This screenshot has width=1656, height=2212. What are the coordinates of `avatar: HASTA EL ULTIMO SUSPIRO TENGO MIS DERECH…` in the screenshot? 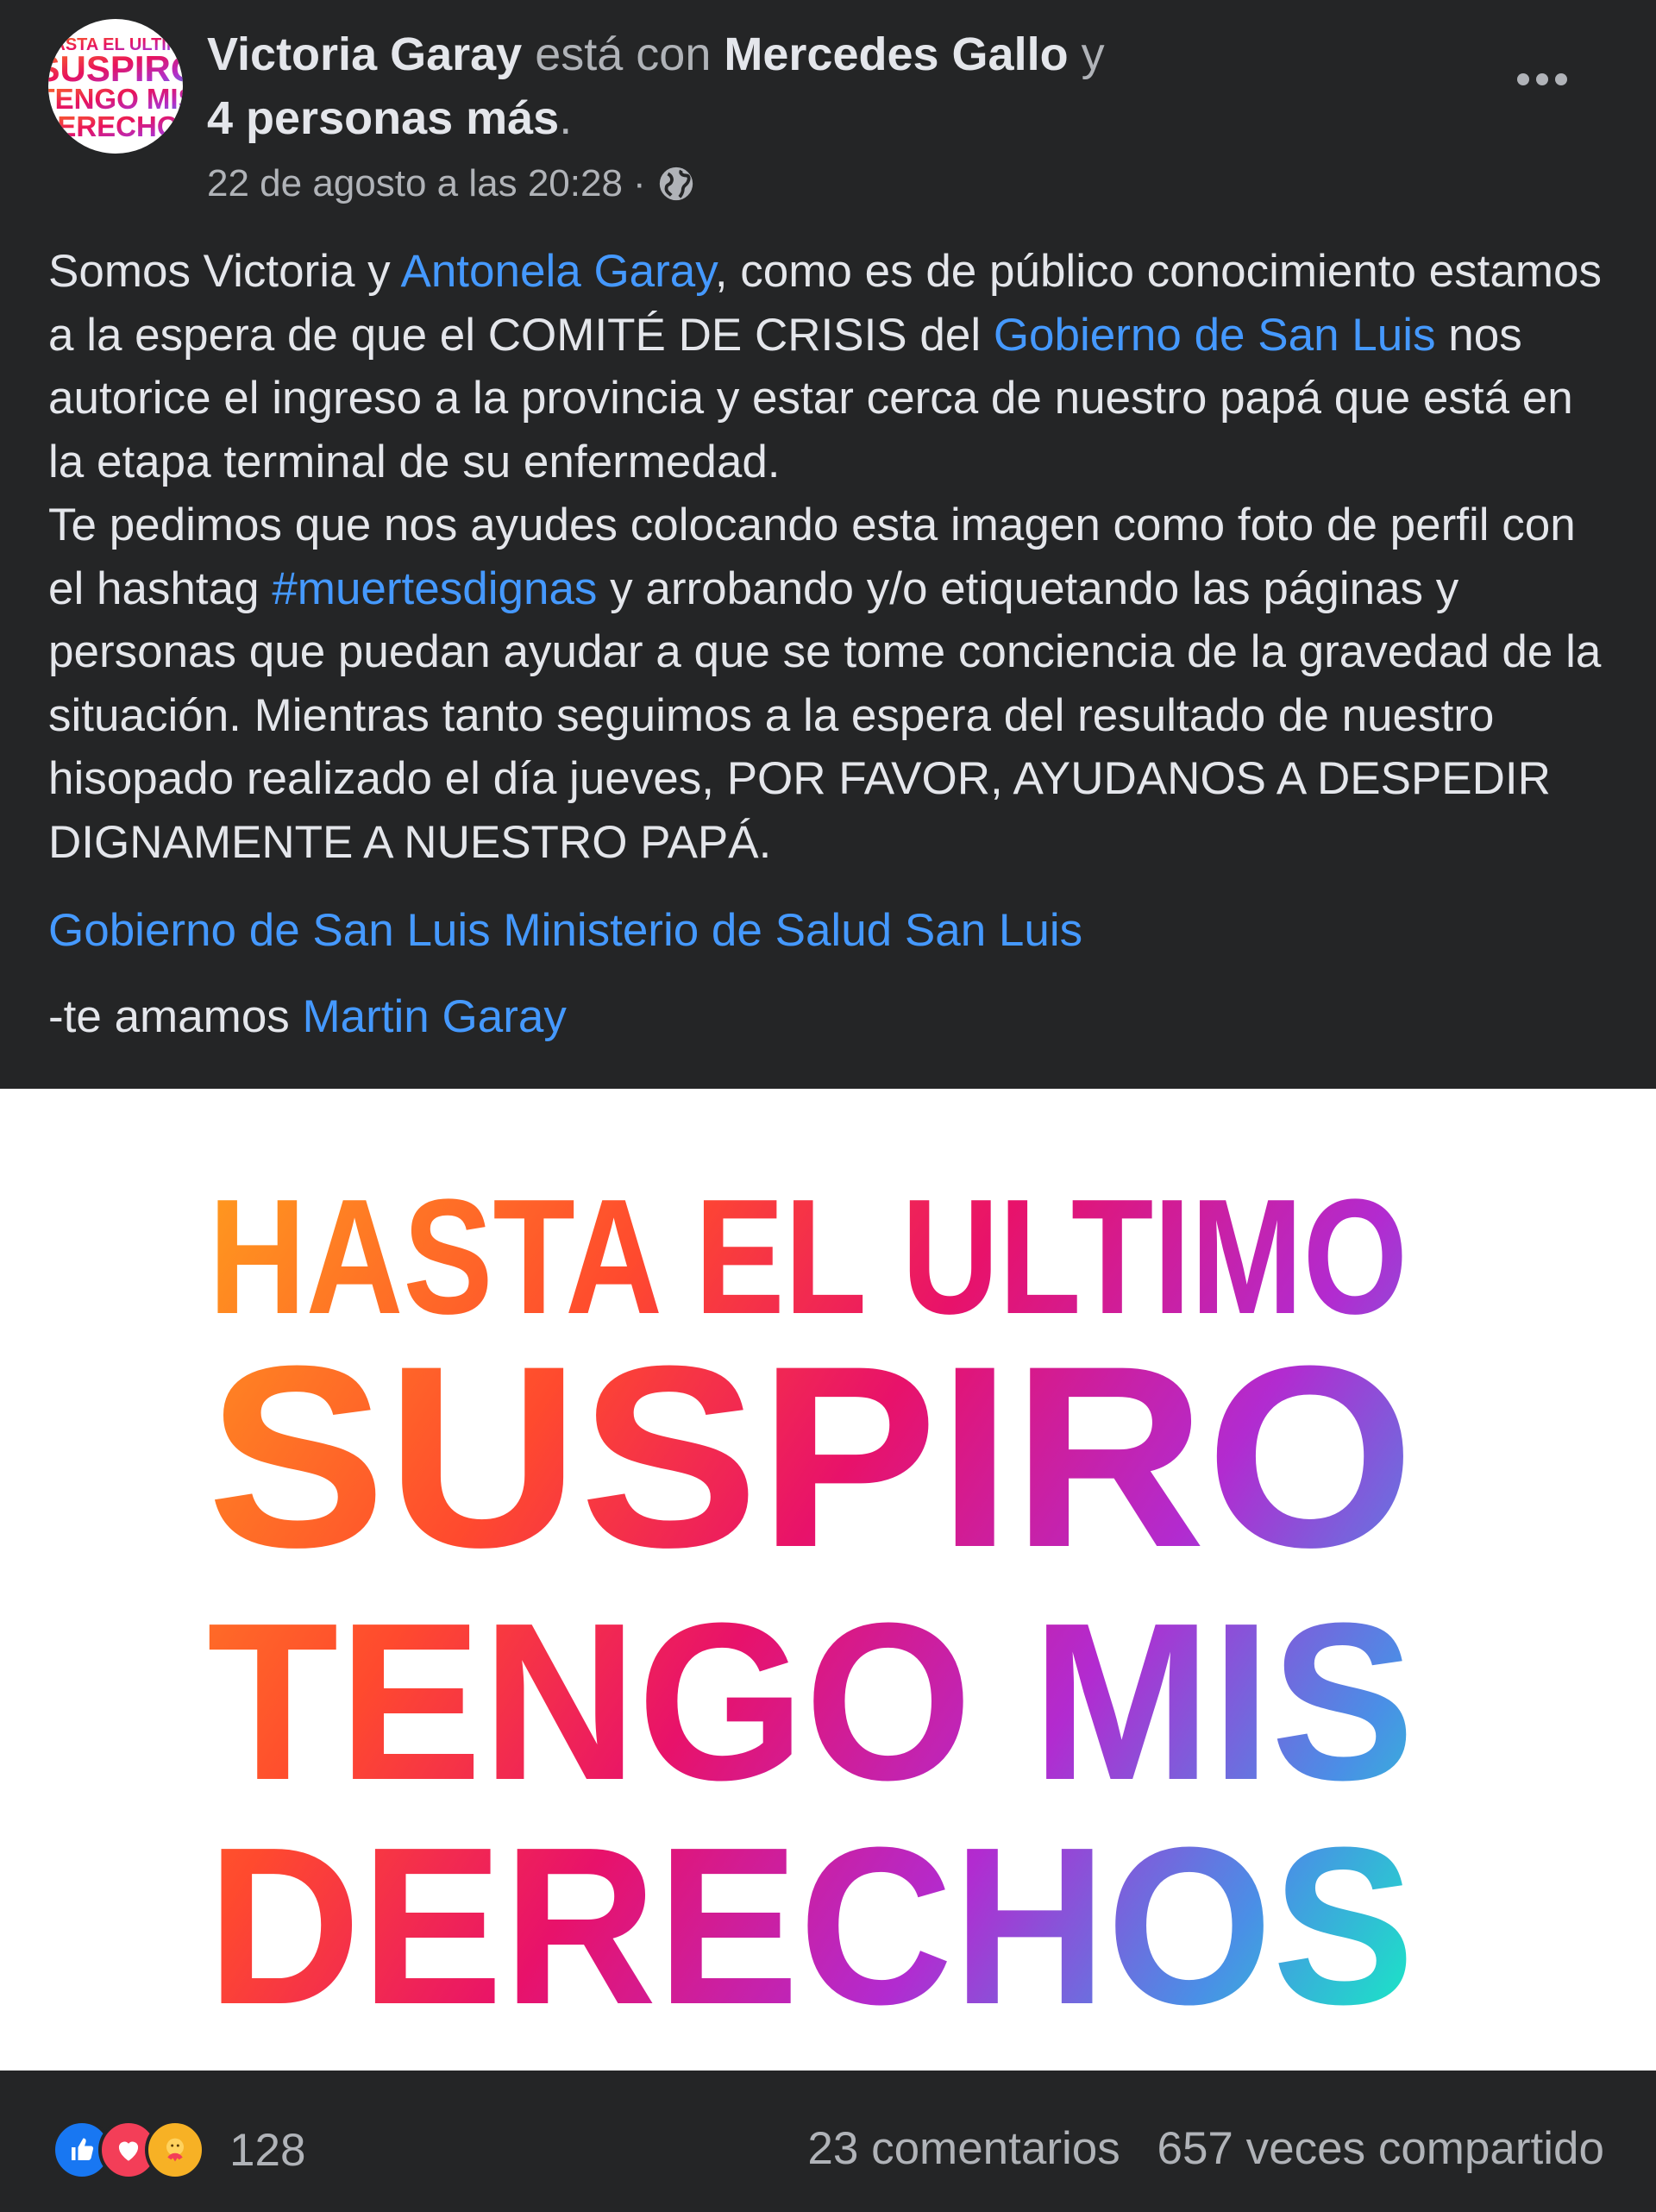 It's located at (116, 86).